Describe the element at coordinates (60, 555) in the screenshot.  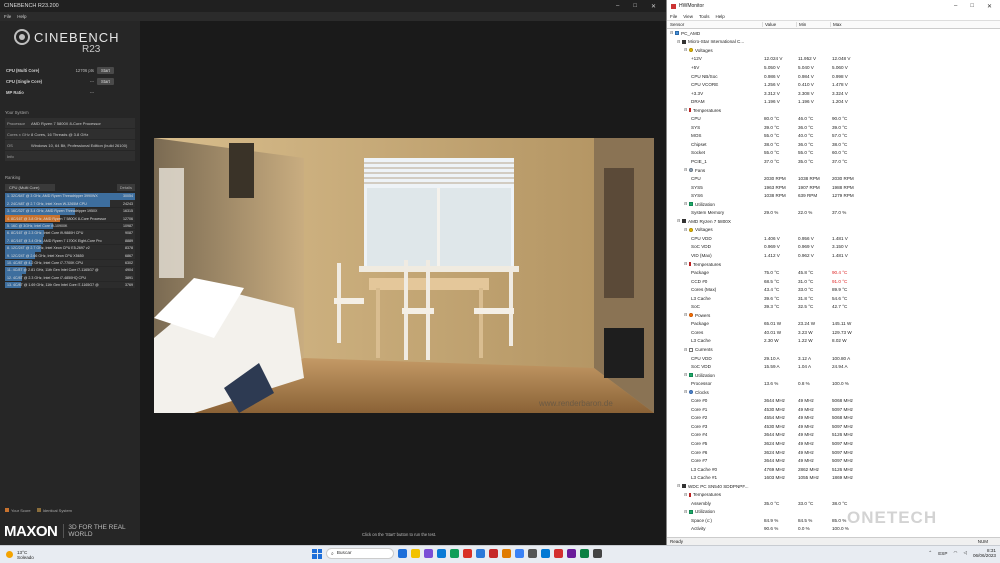
I see `weather-widget: 13°C Soleado` at that location.